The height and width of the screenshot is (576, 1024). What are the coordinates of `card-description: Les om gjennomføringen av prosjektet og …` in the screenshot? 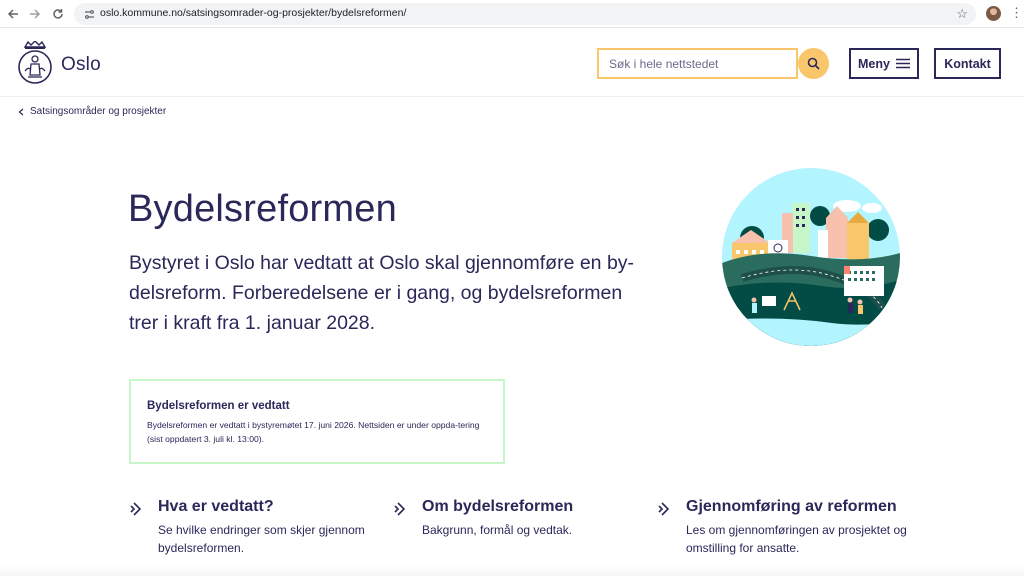 It's located at (796, 539).